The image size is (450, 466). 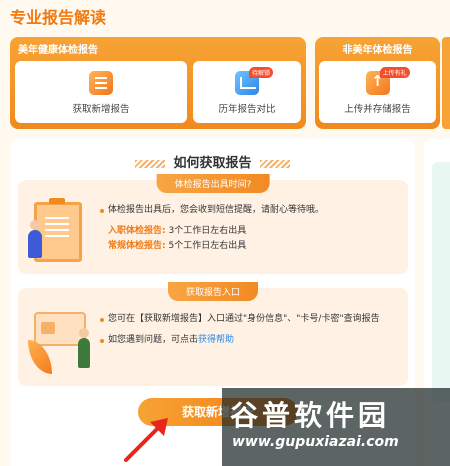 What do you see at coordinates (101, 83) in the screenshot?
I see `document-icon` at bounding box center [101, 83].